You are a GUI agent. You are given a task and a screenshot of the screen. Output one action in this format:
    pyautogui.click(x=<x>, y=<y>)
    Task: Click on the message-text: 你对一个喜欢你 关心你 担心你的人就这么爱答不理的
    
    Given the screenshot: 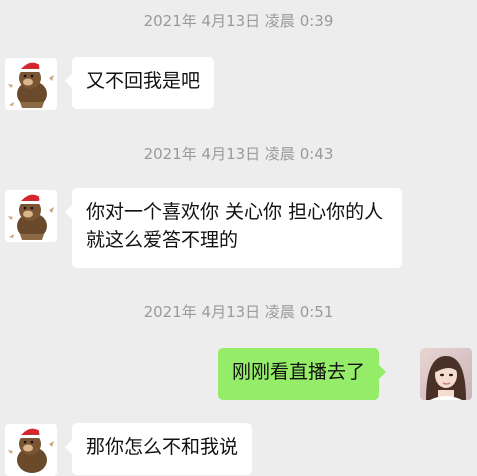 What is the action you would take?
    pyautogui.click(x=235, y=226)
    